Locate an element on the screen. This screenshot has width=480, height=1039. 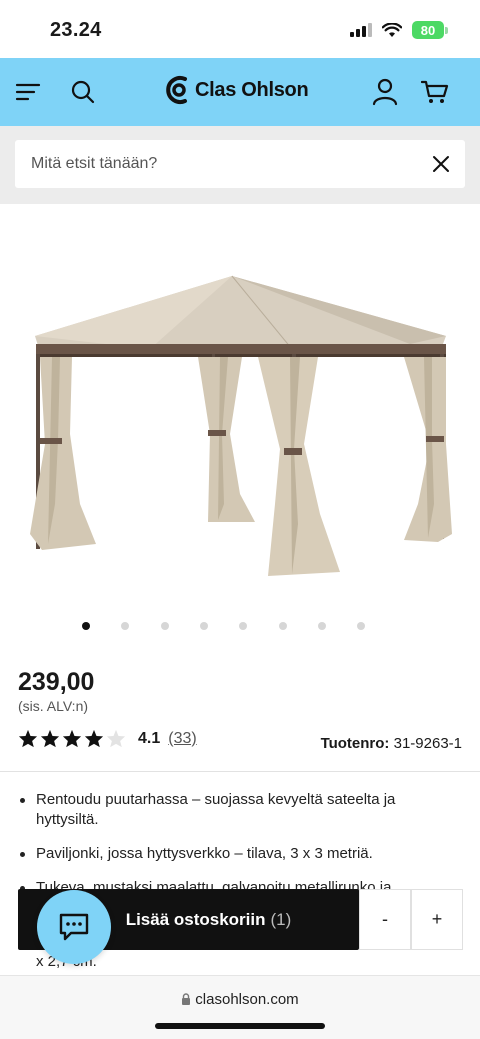
lock-icon is located at coordinates (186, 999).